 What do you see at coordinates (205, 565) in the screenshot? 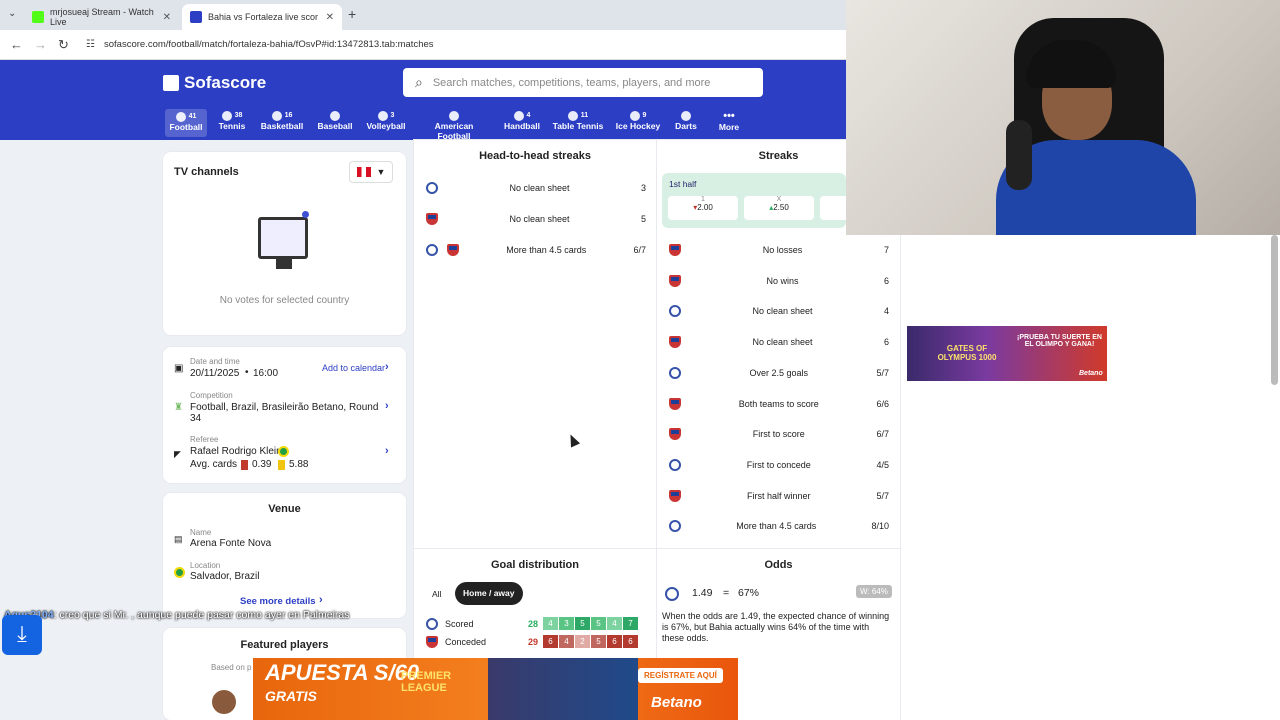
I see `venue-location-label: Location` at bounding box center [205, 565].